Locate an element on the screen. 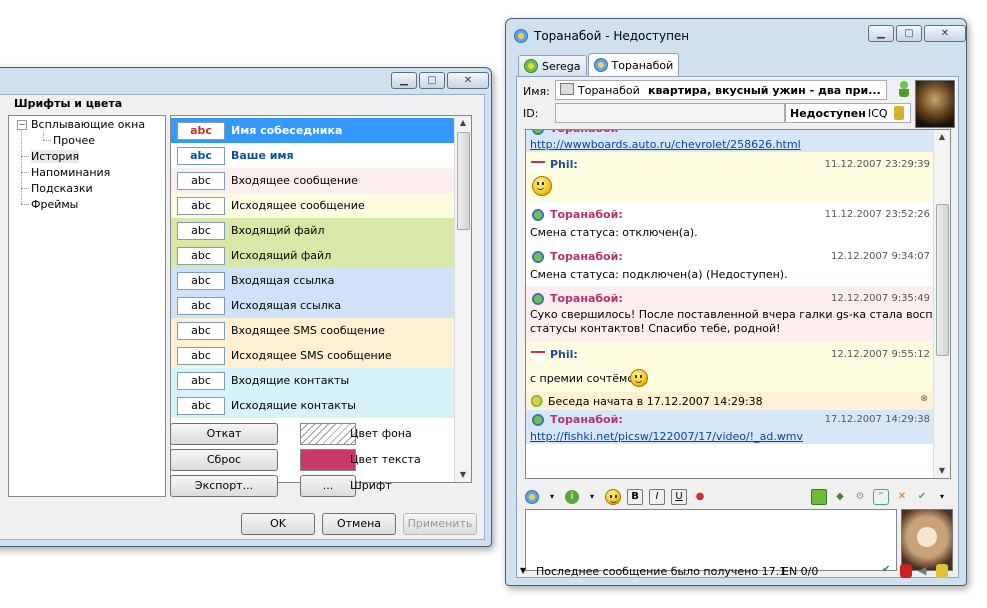 The width and height of the screenshot is (987, 608). info-icon: i is located at coordinates (572, 497).